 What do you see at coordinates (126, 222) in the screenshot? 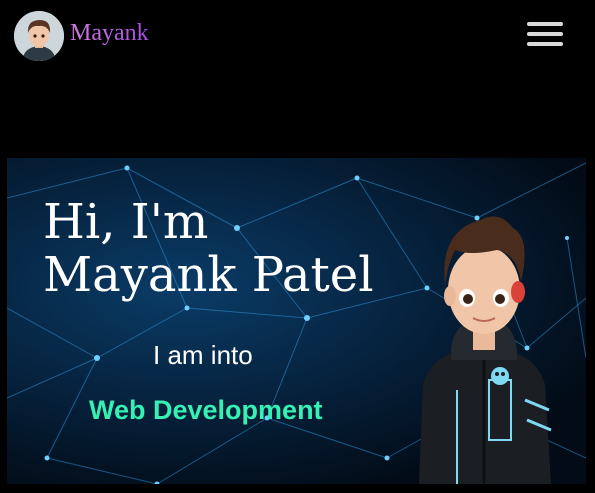
I see `greeting-line-1: Hi, I'm` at bounding box center [126, 222].